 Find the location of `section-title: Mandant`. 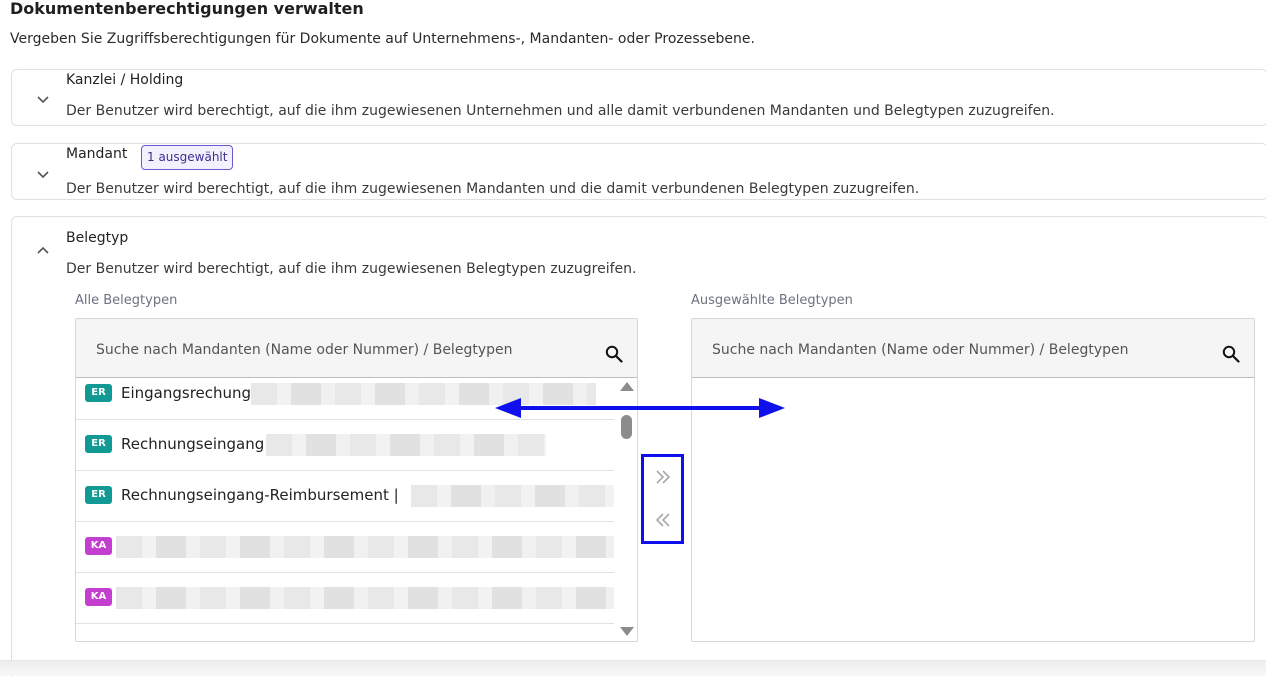

section-title: Mandant is located at coordinates (97, 154).